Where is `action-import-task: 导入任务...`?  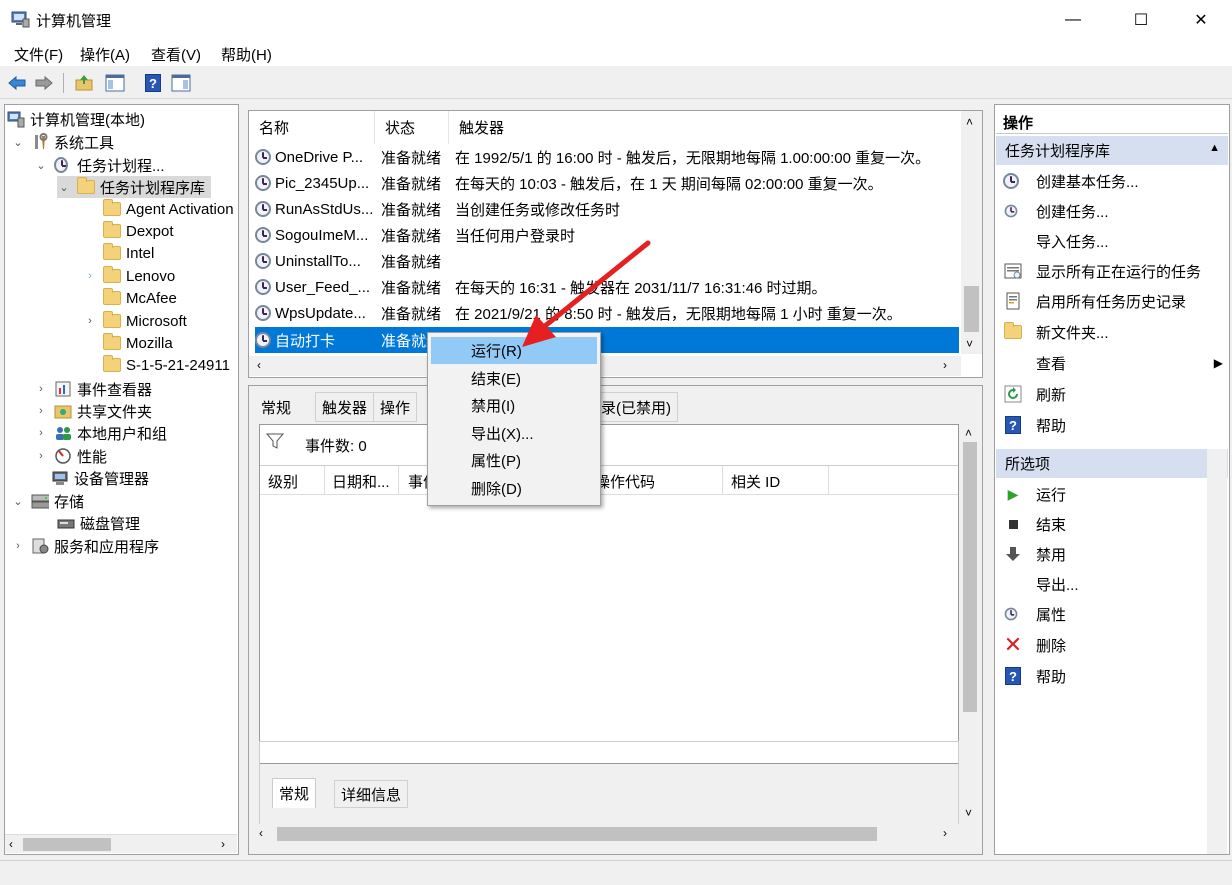
action-import-task: 导入任务... is located at coordinates (1056, 241).